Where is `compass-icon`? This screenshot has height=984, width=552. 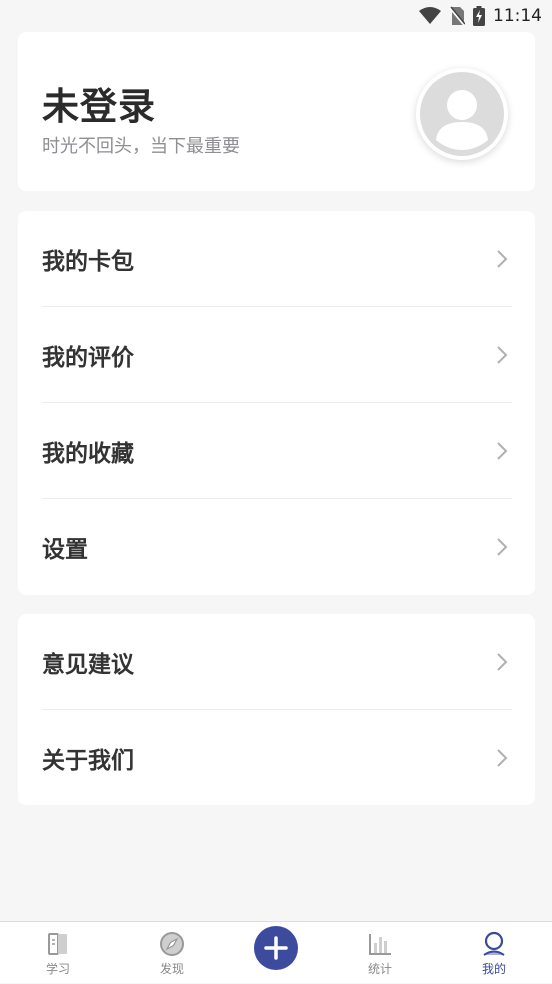 compass-icon is located at coordinates (172, 944).